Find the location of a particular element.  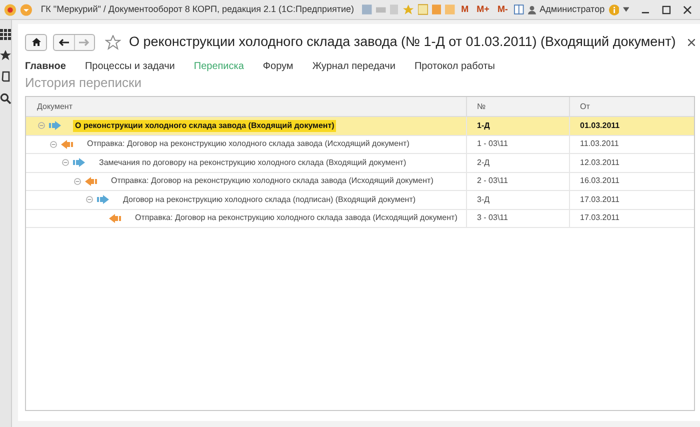

favorite-star-icon is located at coordinates (113, 42).